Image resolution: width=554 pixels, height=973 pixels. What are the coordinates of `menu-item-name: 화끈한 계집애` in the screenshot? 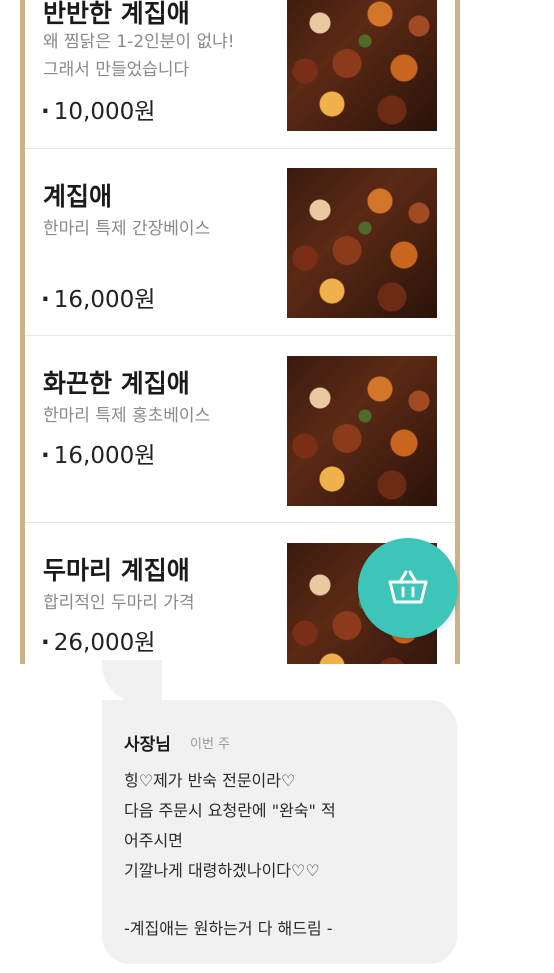 It's located at (116, 383).